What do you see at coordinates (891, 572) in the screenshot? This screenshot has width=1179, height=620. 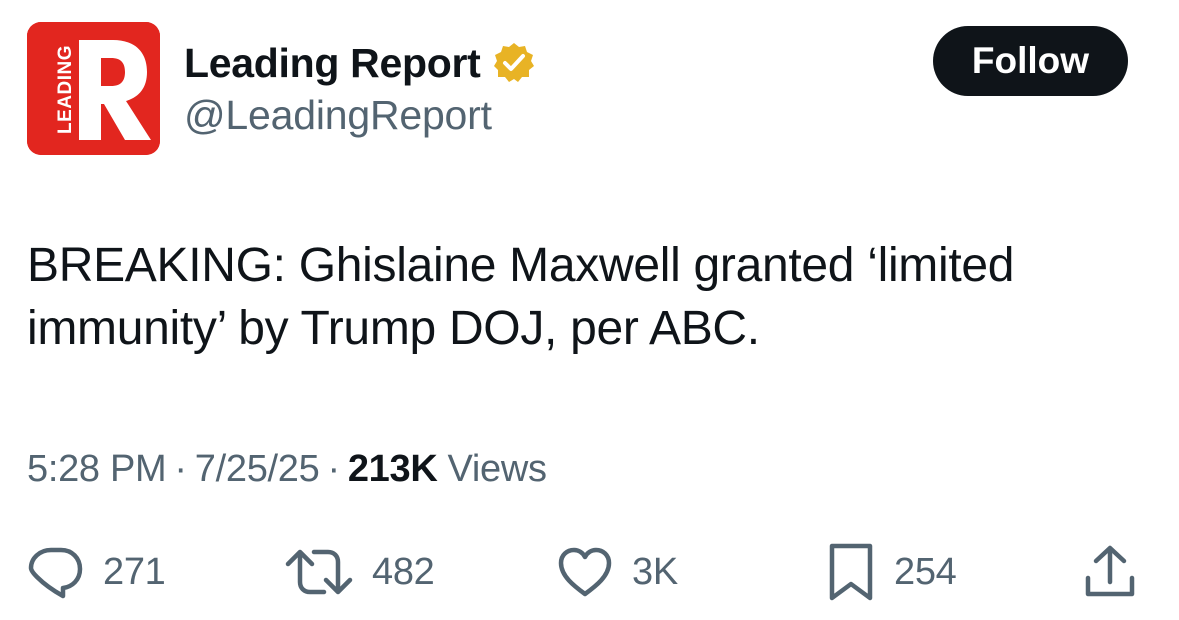 I see `bookmark-button: 254` at bounding box center [891, 572].